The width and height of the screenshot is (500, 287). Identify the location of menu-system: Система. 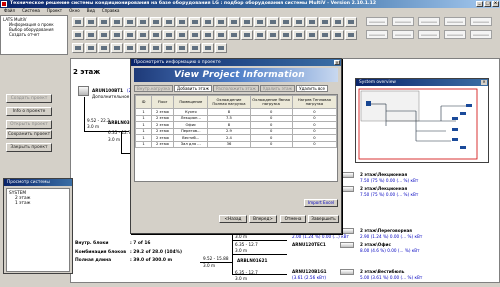
(31, 11).